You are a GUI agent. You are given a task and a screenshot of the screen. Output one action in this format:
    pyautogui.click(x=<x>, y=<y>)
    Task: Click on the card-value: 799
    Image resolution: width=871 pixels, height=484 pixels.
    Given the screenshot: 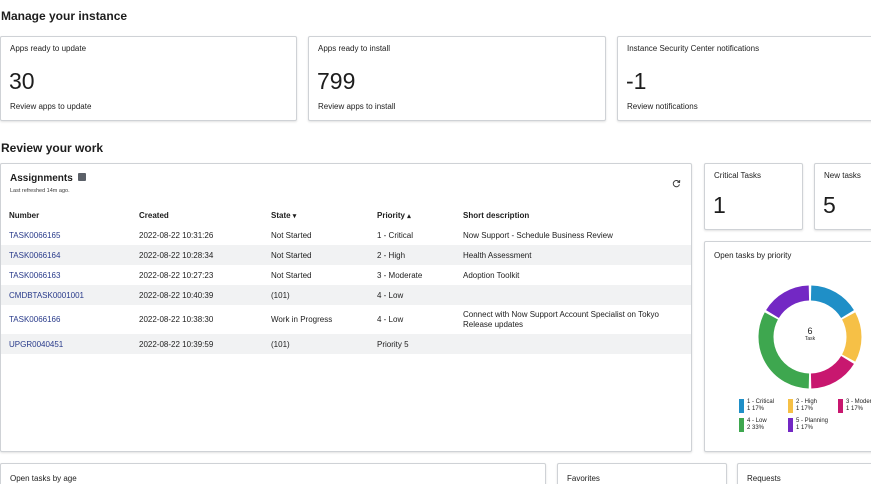 What is the action you would take?
    pyautogui.click(x=336, y=81)
    